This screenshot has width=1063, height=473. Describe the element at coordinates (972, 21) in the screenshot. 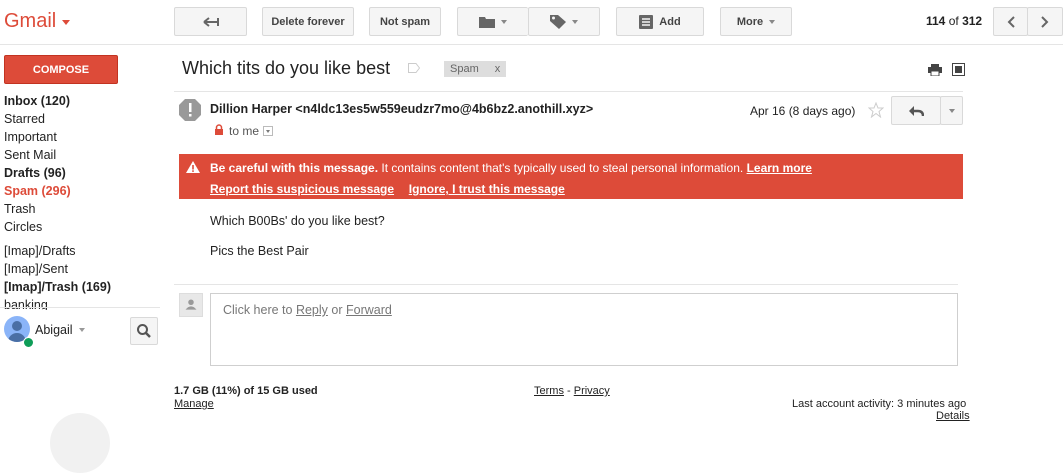

I see `pager-total: 312` at that location.